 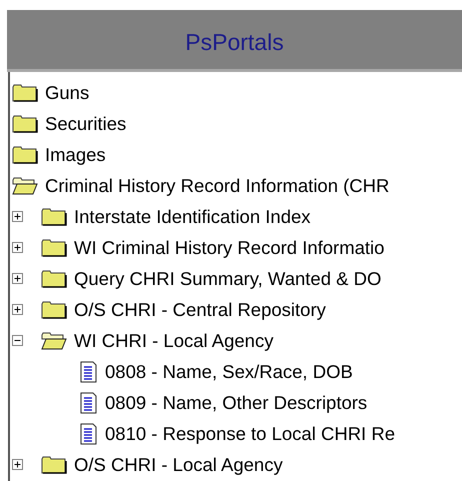 I want to click on folder-label: O/S CHRI - Local Agency, so click(x=178, y=465).